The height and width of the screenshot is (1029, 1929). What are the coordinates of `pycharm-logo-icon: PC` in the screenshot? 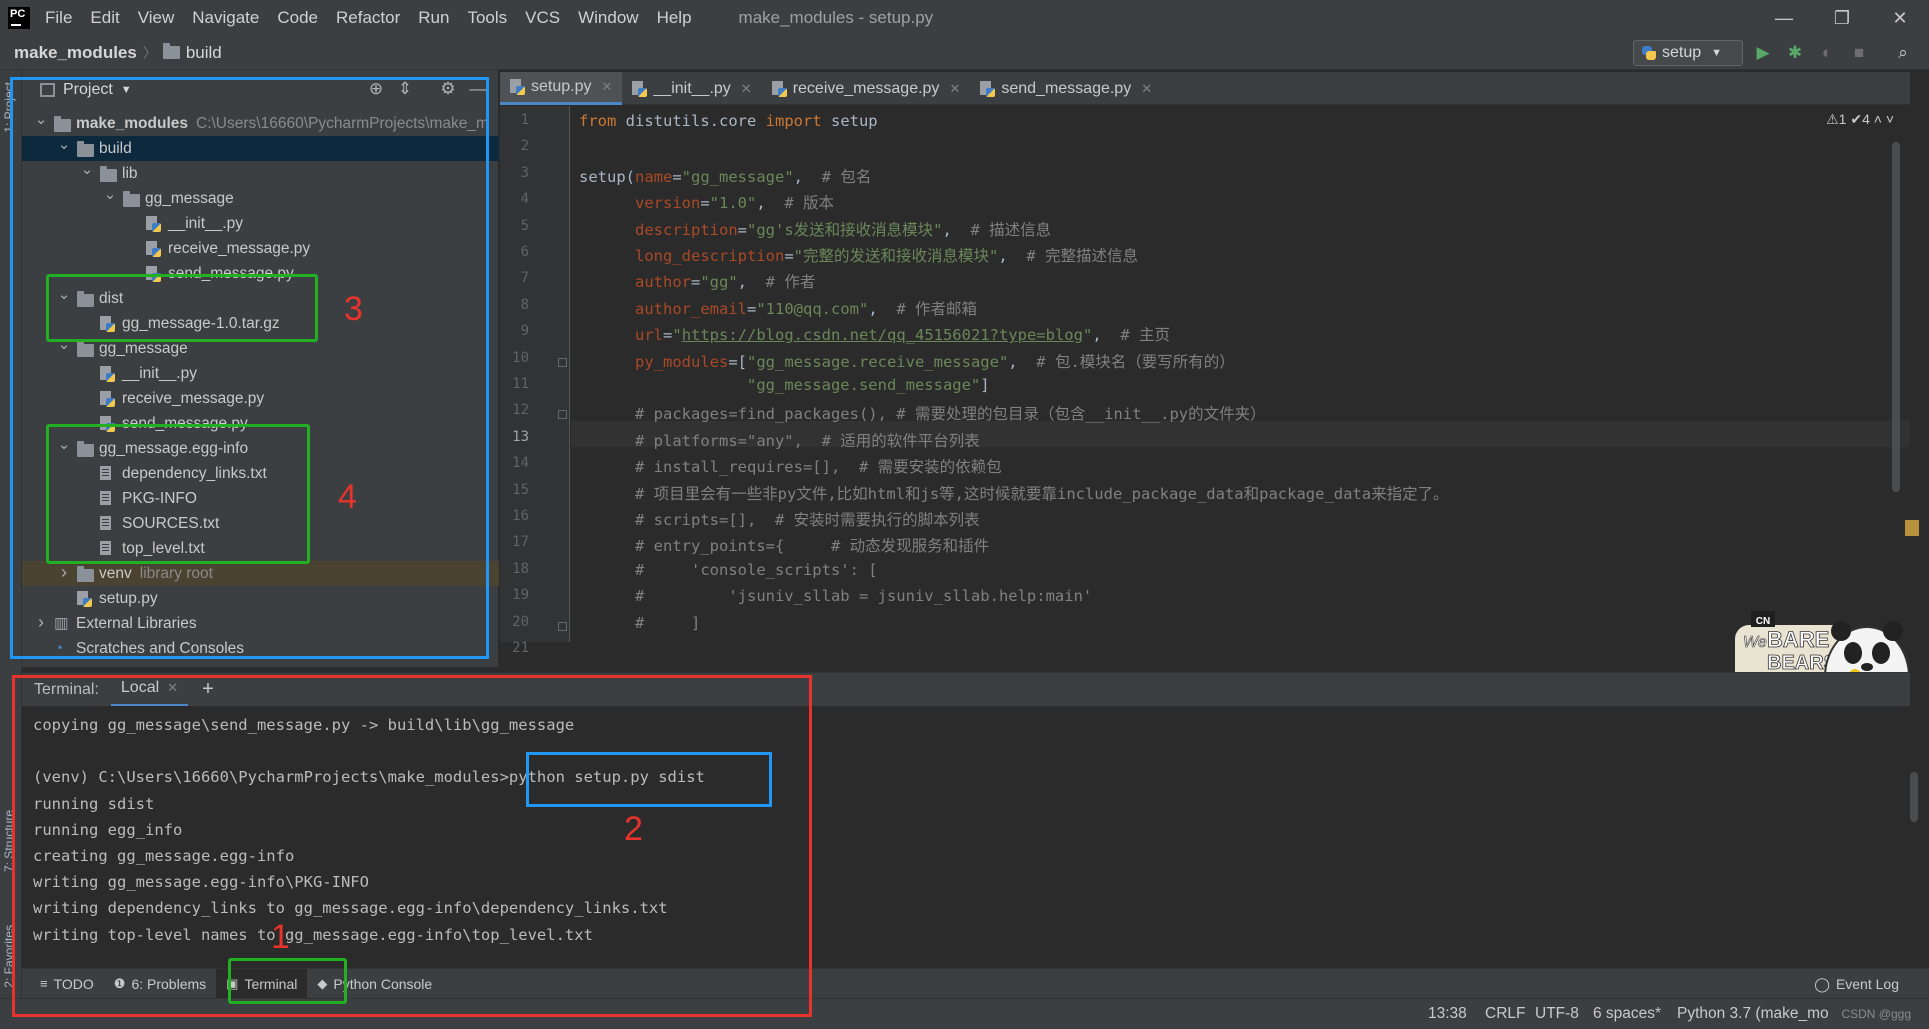 It's located at (19, 18).